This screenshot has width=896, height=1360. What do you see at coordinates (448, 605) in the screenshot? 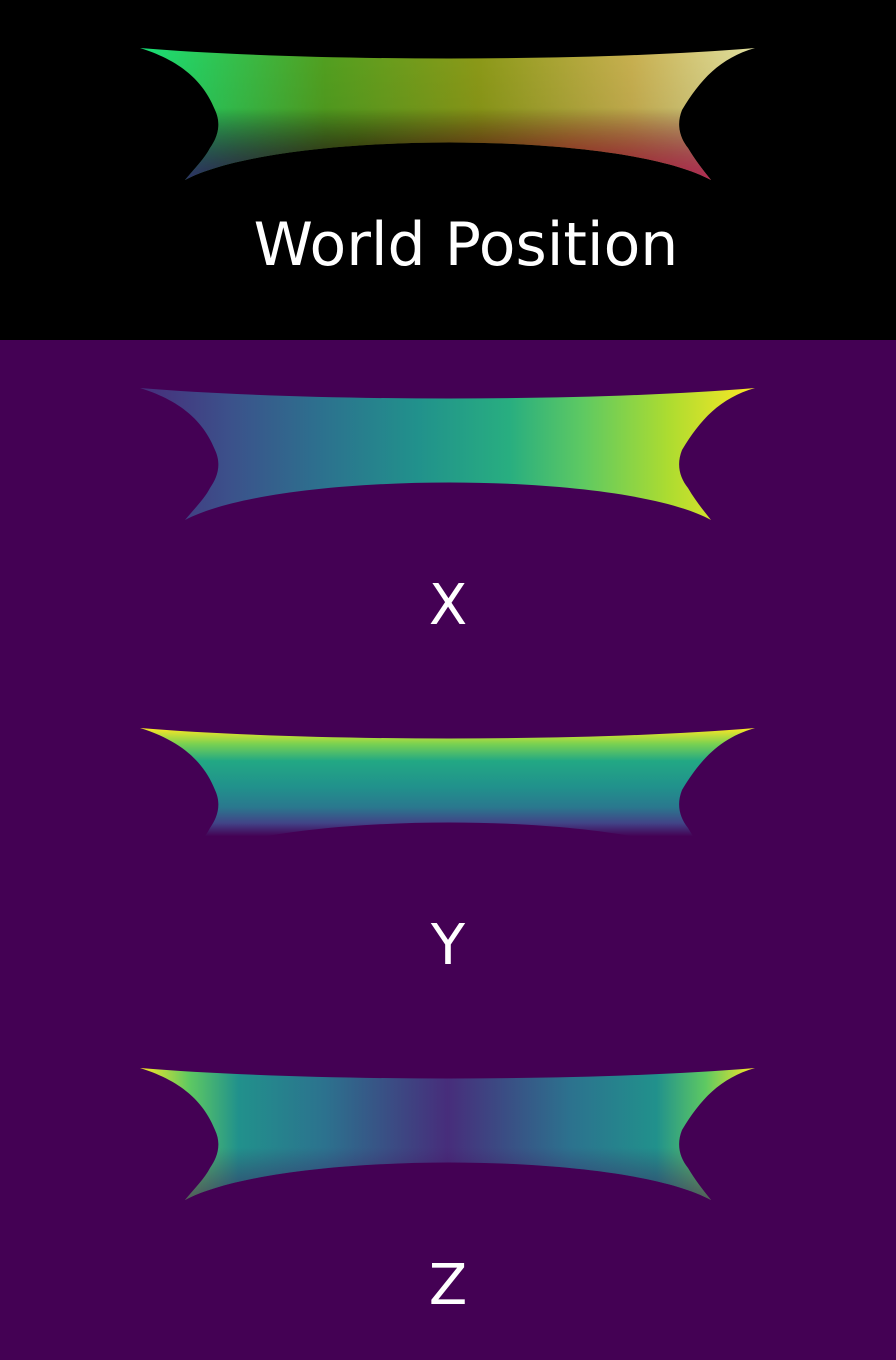
I see `x-label: X` at bounding box center [448, 605].